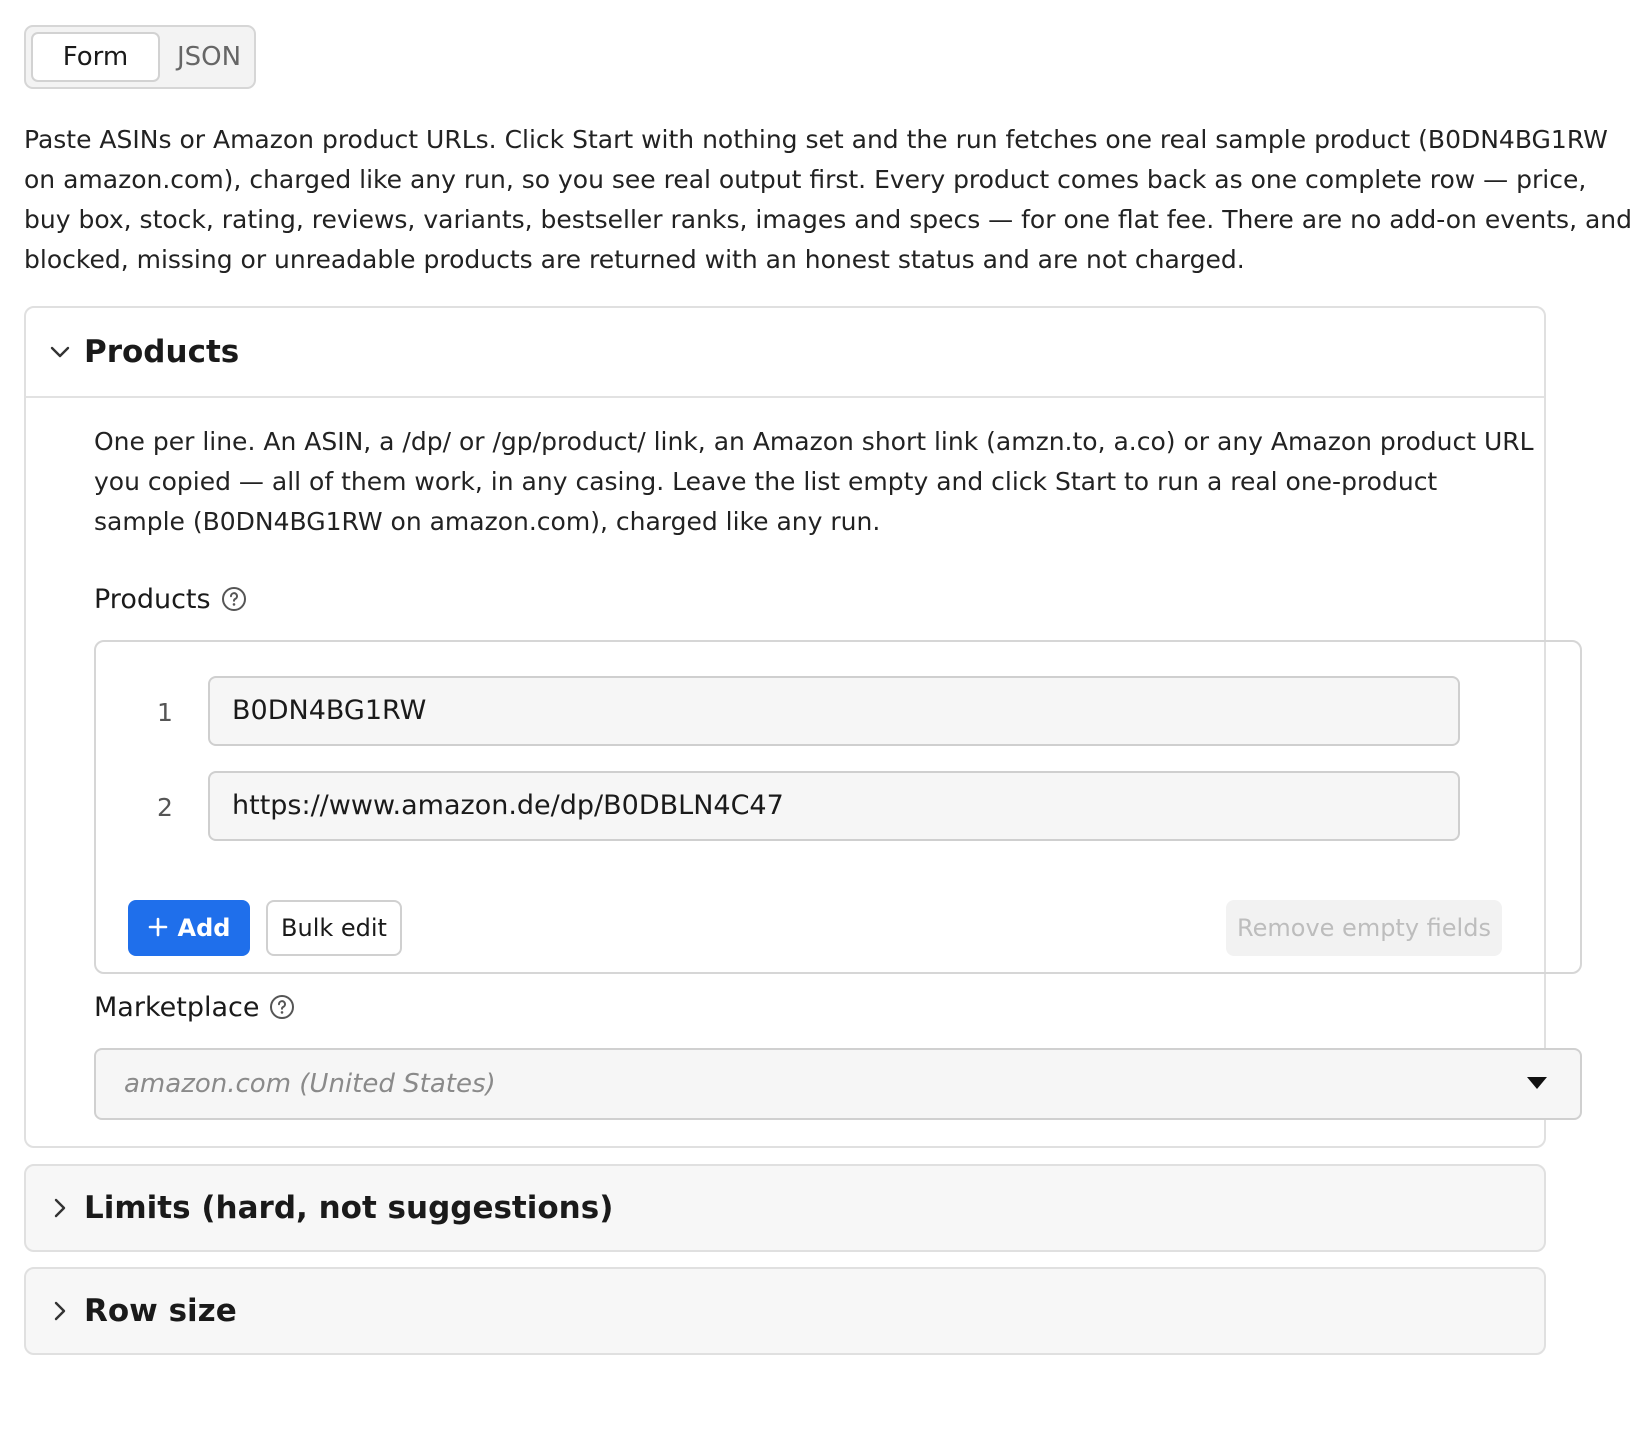 The image size is (1648, 1434). What do you see at coordinates (349, 1208) in the screenshot?
I see `limits-section-title: Limits (hard, not suggestions)` at bounding box center [349, 1208].